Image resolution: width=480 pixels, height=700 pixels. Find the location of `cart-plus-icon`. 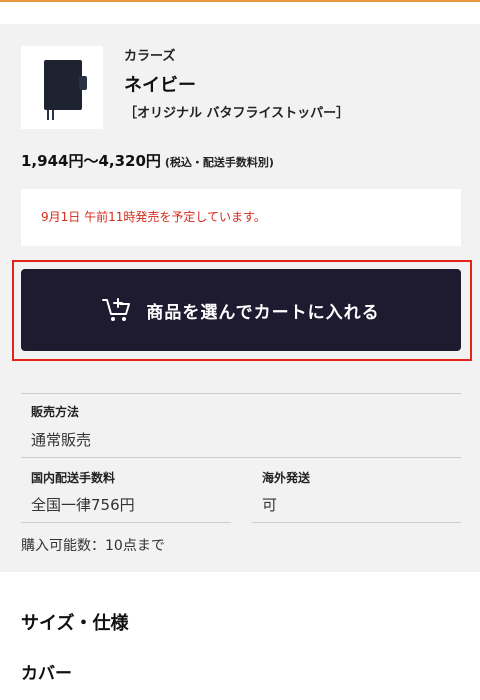

cart-plus-icon is located at coordinates (116, 309).